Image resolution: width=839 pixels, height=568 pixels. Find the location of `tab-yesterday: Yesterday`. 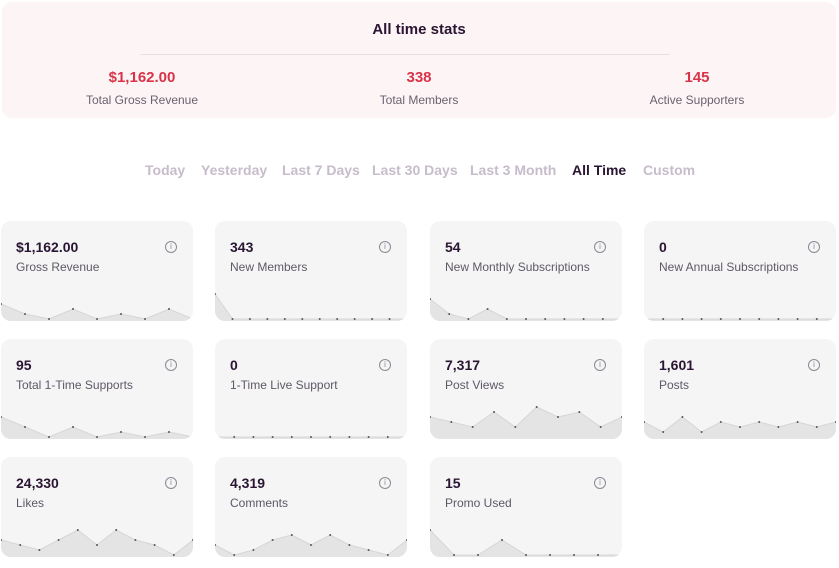

tab-yesterday: Yesterday is located at coordinates (234, 170).